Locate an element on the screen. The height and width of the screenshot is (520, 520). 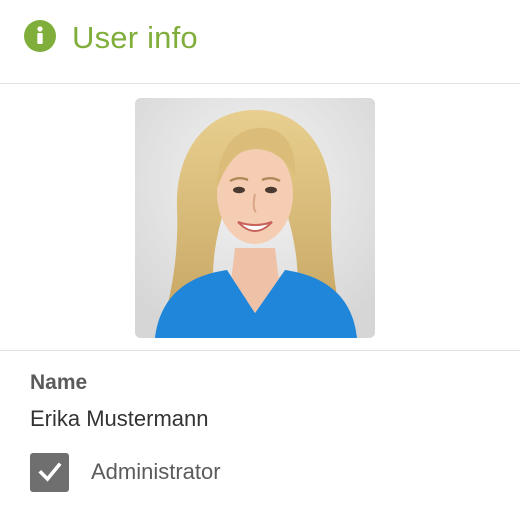
administrator-label: Administrator is located at coordinates (156, 471).